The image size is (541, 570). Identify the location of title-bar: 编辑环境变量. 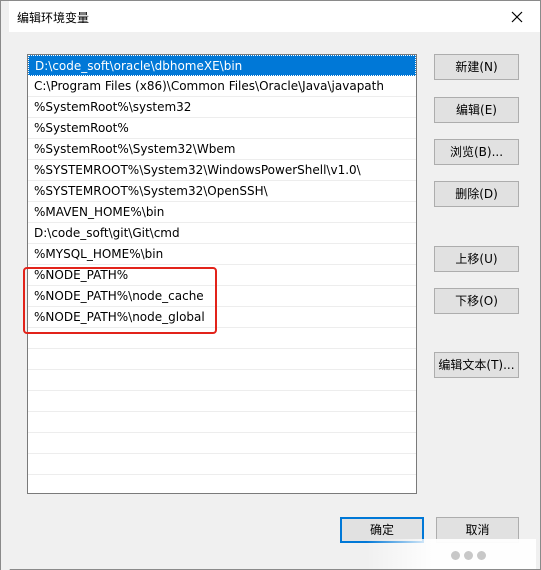
(274, 16).